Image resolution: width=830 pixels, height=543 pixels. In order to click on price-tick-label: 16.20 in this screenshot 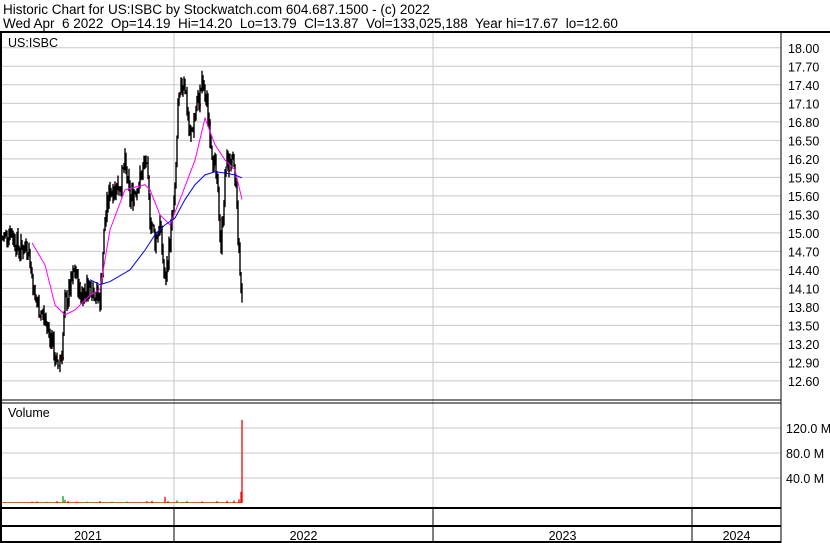, I will do `click(803, 160)`.